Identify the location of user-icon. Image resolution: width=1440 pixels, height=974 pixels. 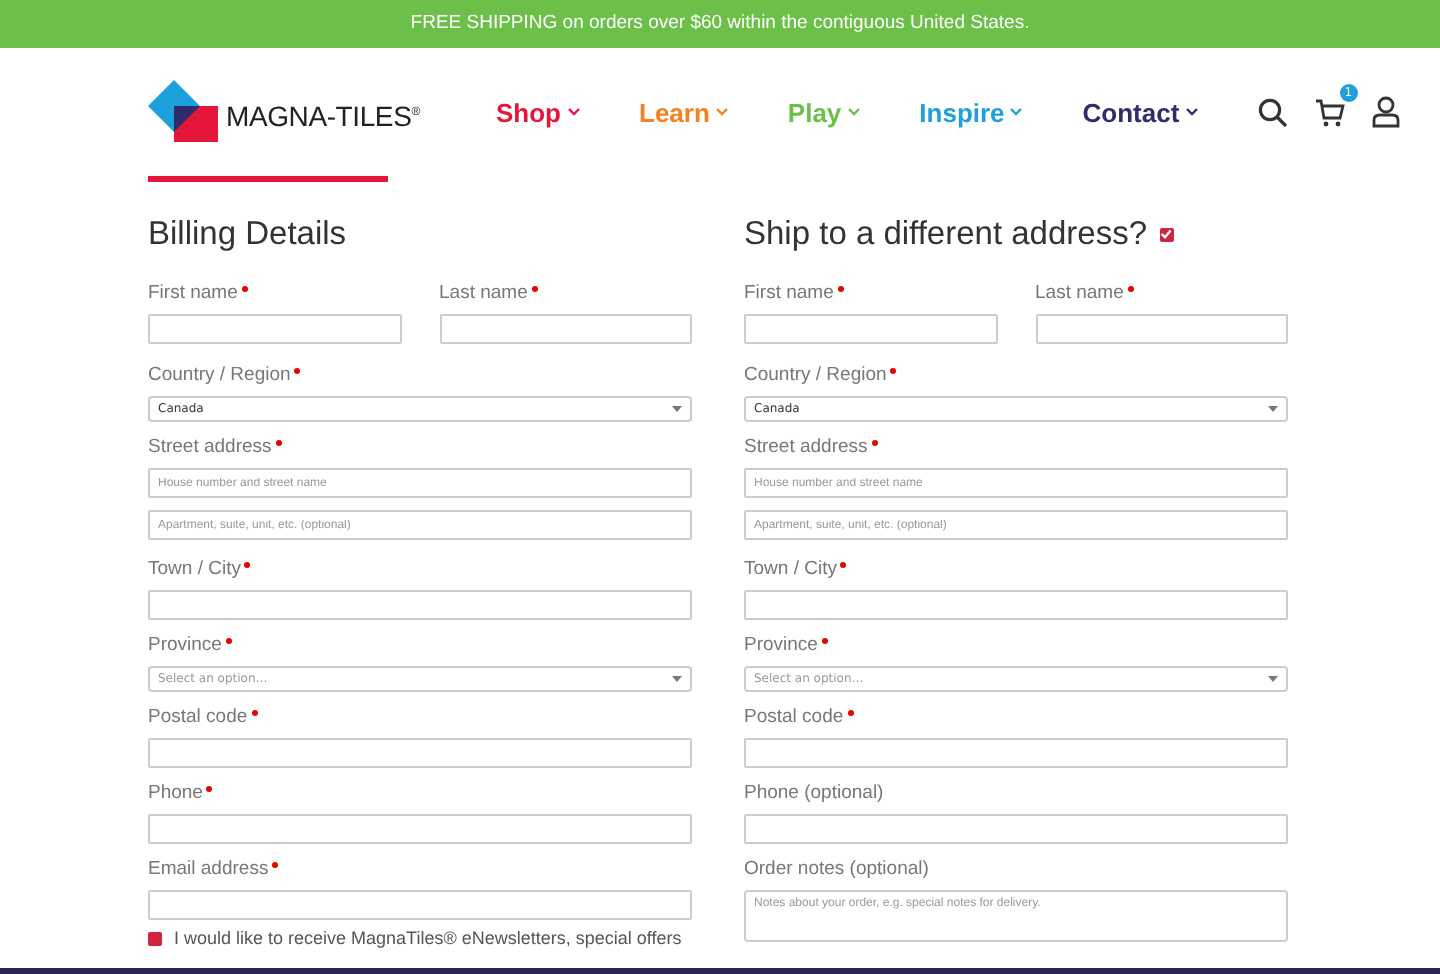
(1385, 112).